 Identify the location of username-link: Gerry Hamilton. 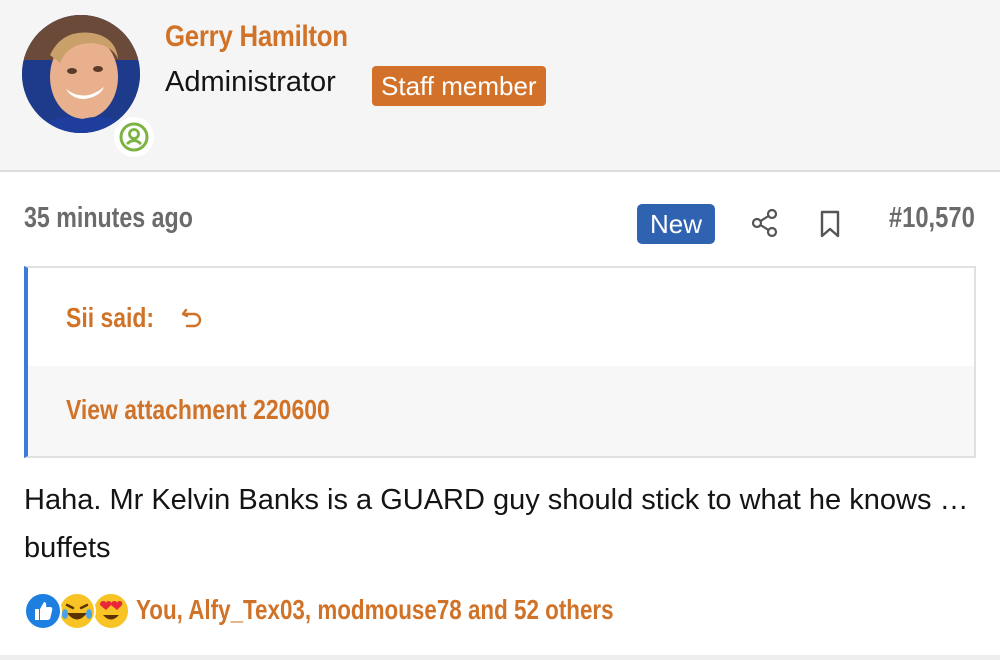
(256, 37).